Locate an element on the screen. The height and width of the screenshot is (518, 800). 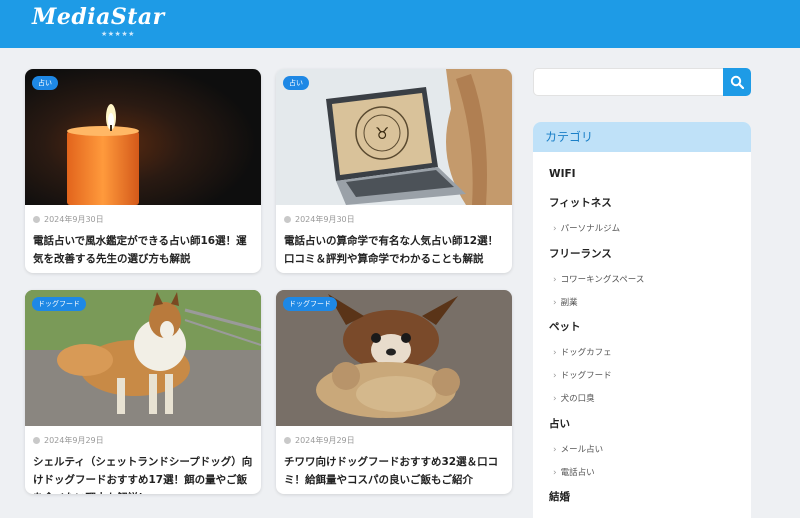
search-input is located at coordinates (628, 82).